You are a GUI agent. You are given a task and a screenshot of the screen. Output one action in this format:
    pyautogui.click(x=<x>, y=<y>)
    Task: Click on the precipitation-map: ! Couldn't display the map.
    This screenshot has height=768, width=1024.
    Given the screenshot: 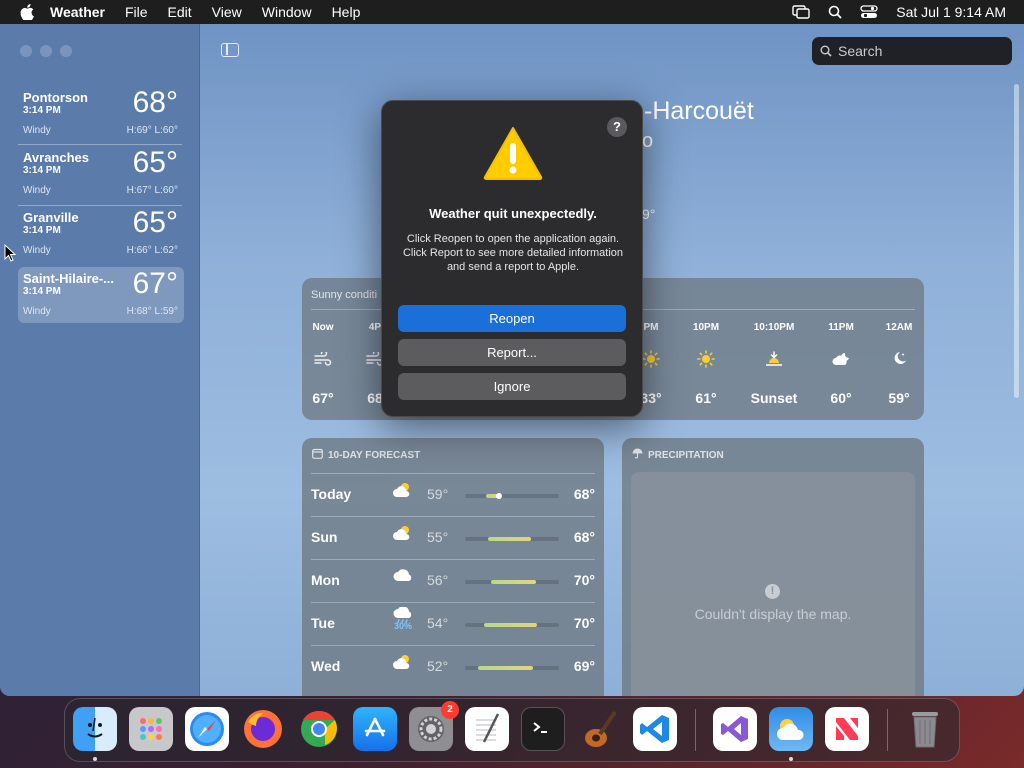 What is the action you would take?
    pyautogui.click(x=773, y=584)
    